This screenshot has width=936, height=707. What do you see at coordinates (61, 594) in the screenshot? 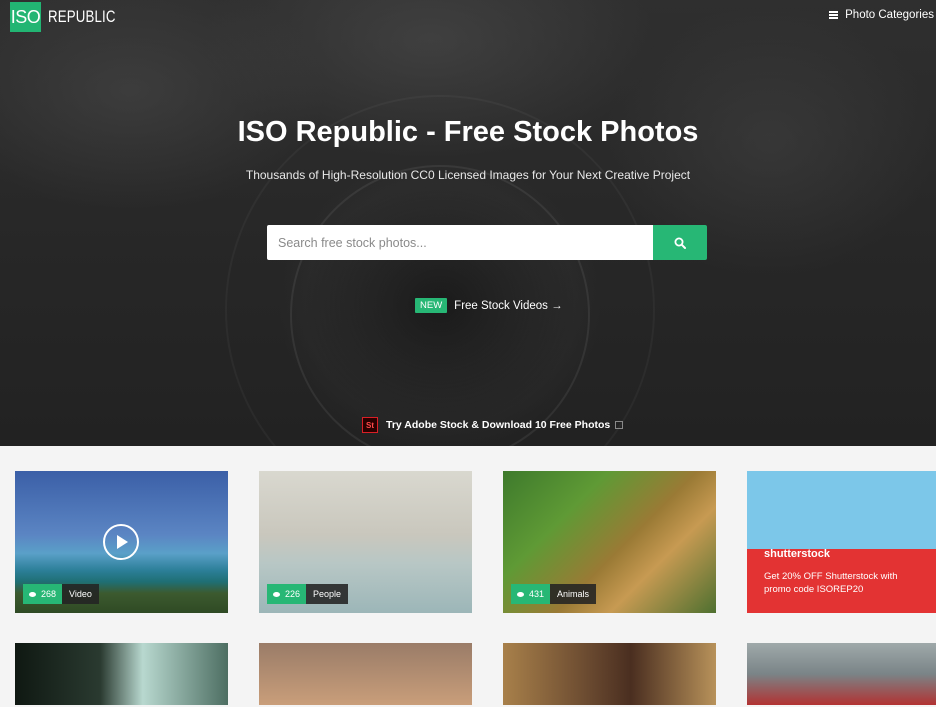
I see `card-tag: 268 Video` at bounding box center [61, 594].